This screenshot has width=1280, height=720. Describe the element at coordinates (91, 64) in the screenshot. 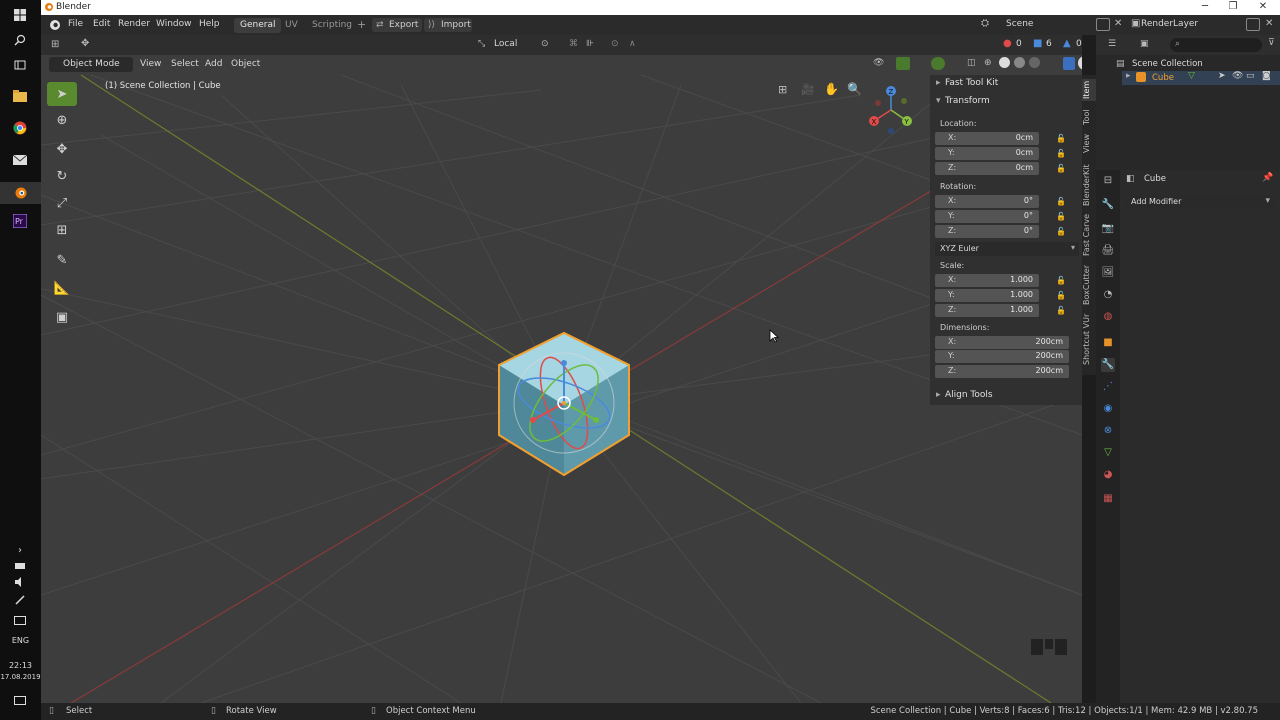

I see `object-mode-selector: Object Mode` at that location.